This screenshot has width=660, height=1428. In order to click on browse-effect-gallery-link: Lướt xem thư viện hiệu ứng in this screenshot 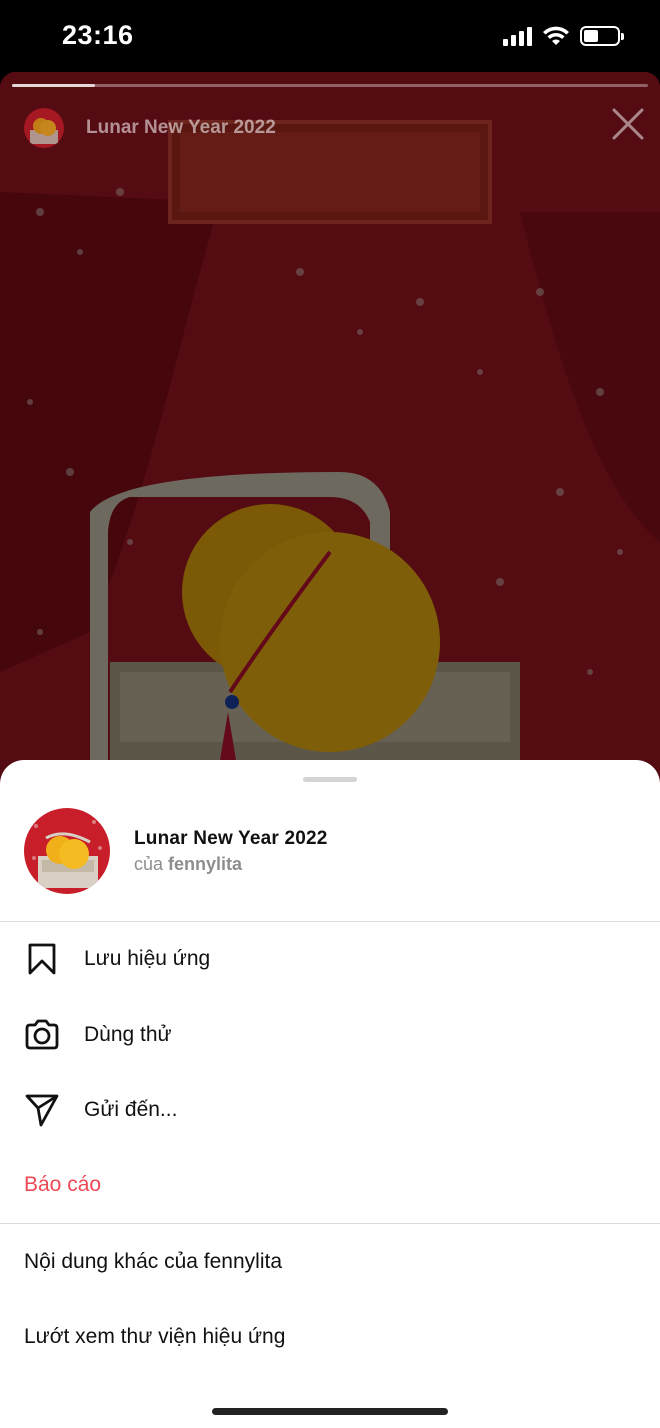, I will do `click(330, 1337)`.